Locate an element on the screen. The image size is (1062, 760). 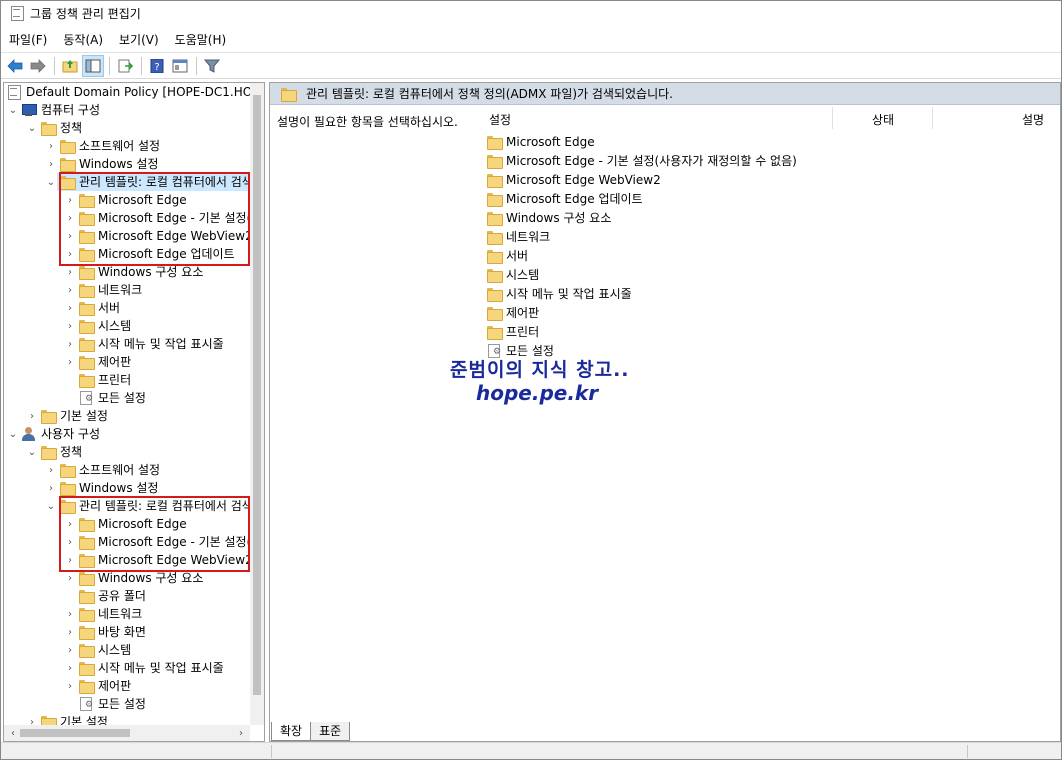
tab-extended: 확장 is located at coordinates (291, 731).